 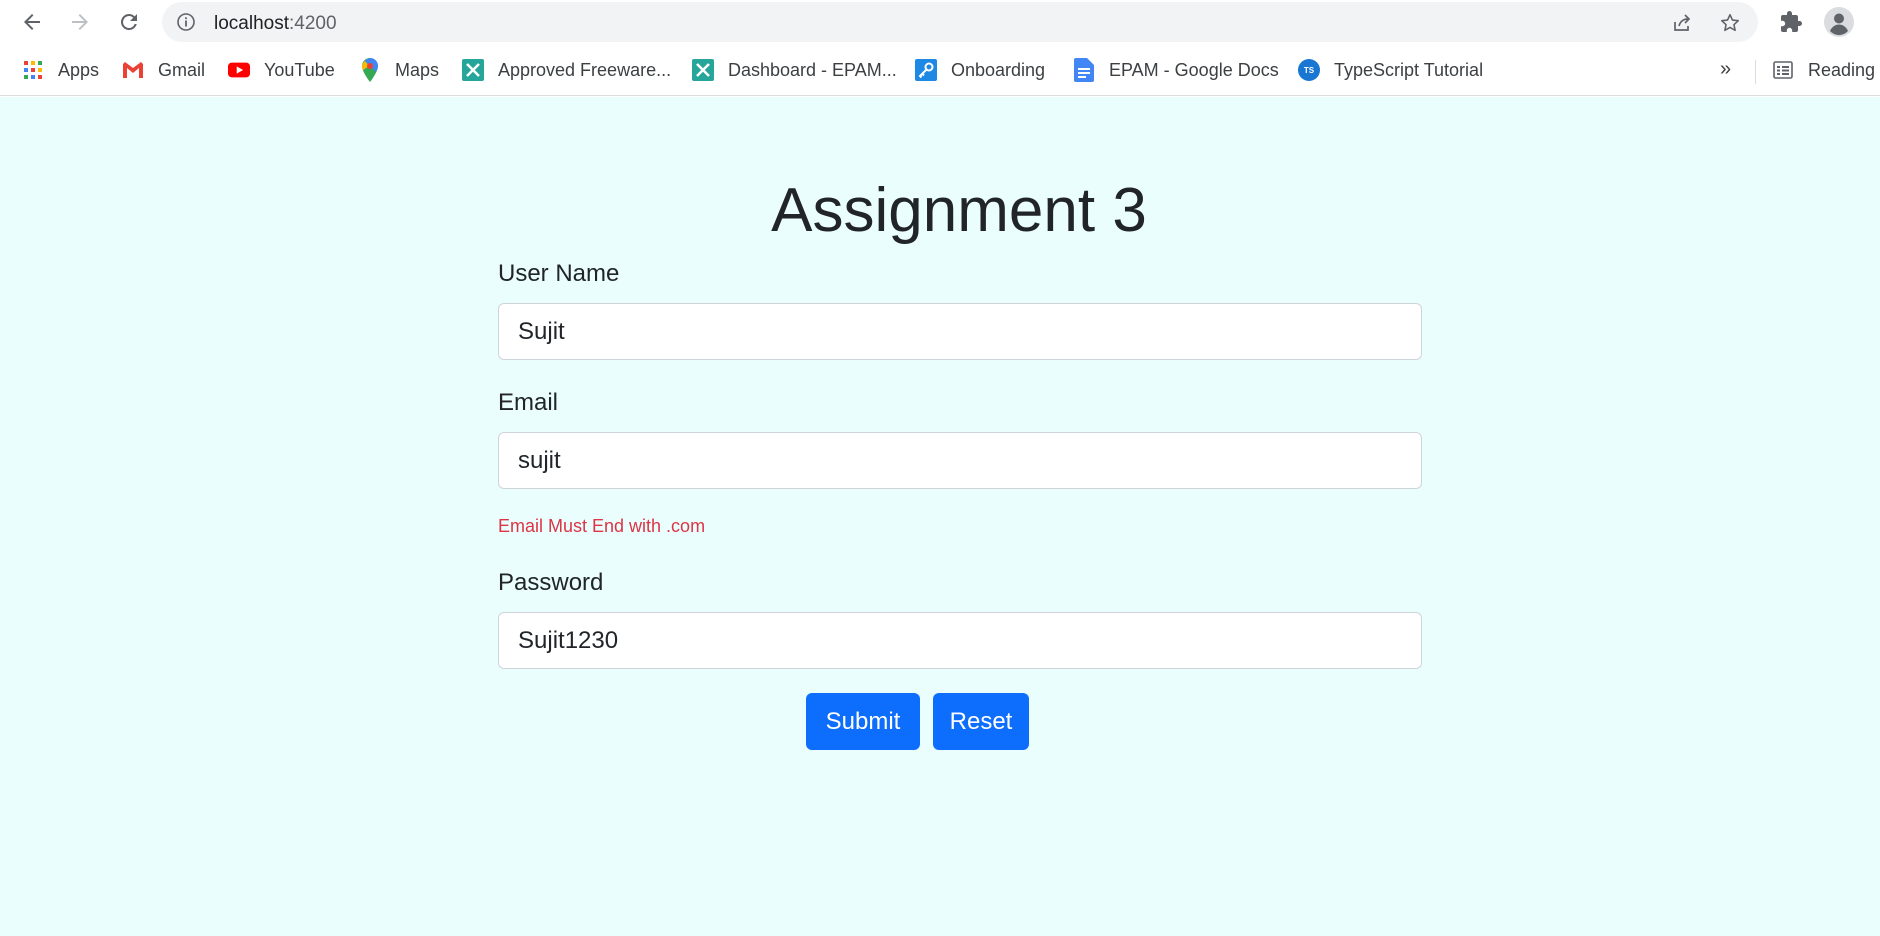 I want to click on bookmark-maps: Maps, so click(x=399, y=70).